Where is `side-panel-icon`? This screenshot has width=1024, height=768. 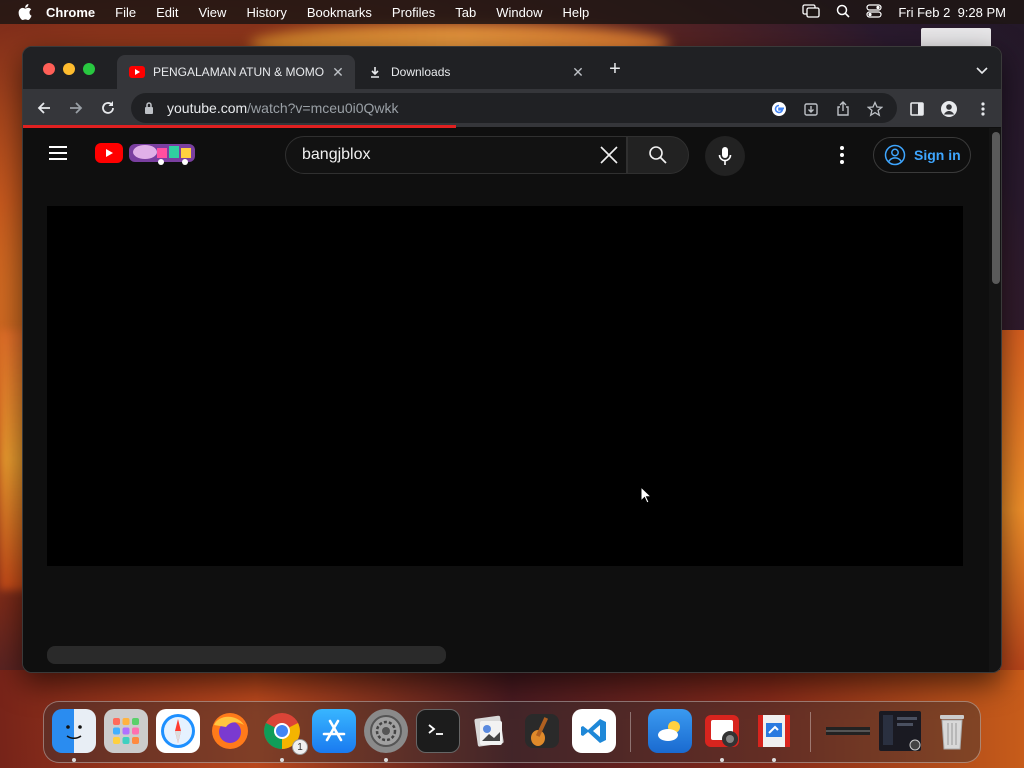 side-panel-icon is located at coordinates (917, 109).